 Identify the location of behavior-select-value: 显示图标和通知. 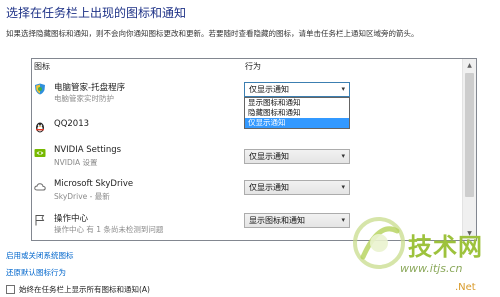
(277, 220).